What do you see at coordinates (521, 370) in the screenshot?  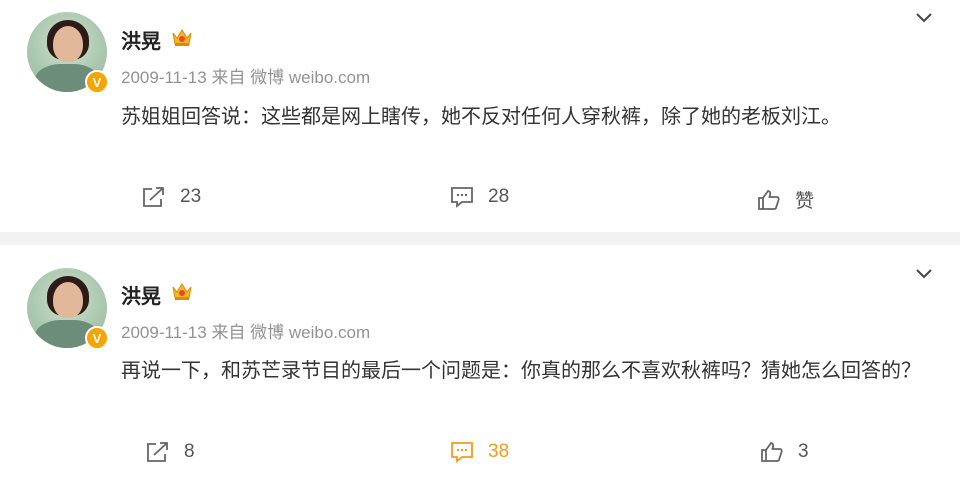 I see `post-text: 再说一下，和苏芒录节目的最后一个问题是：你真的那么不喜欢秋裤吗？猜她怎么回答的？` at bounding box center [521, 370].